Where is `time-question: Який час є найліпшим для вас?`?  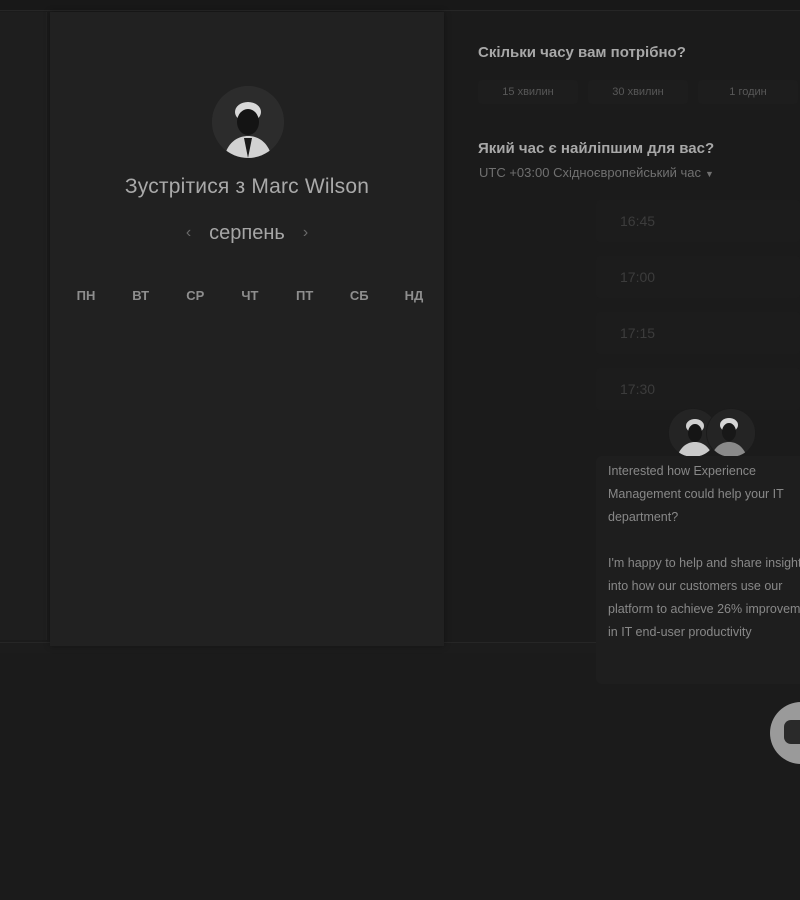 time-question: Який час є найліпшим для вас? is located at coordinates (596, 148).